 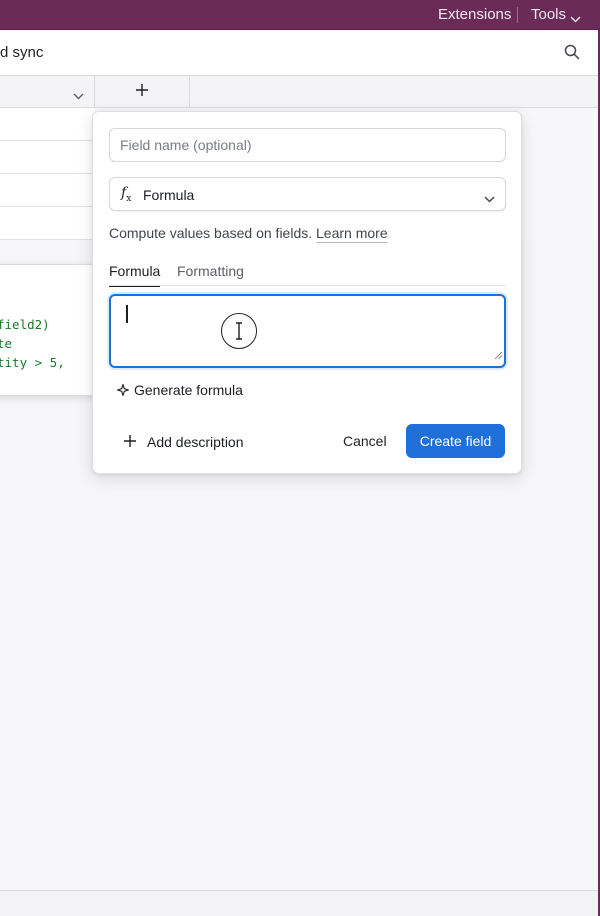 What do you see at coordinates (307, 275) in the screenshot?
I see `formula-tabs: Formula Formatting` at bounding box center [307, 275].